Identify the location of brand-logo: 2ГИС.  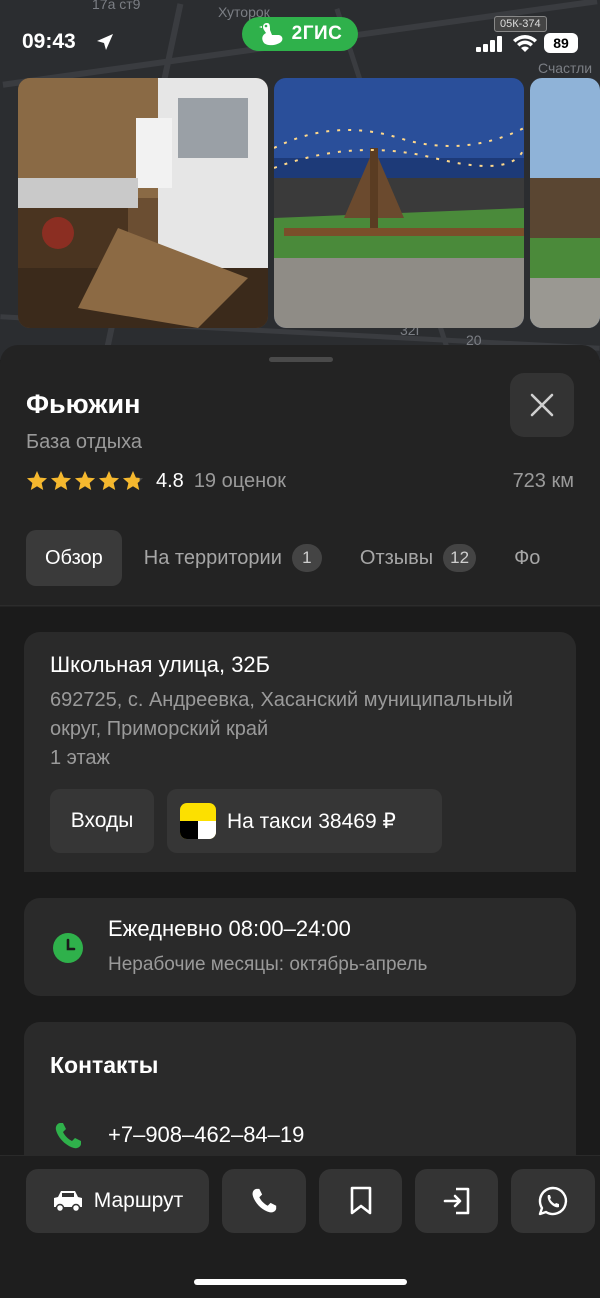
(300, 34).